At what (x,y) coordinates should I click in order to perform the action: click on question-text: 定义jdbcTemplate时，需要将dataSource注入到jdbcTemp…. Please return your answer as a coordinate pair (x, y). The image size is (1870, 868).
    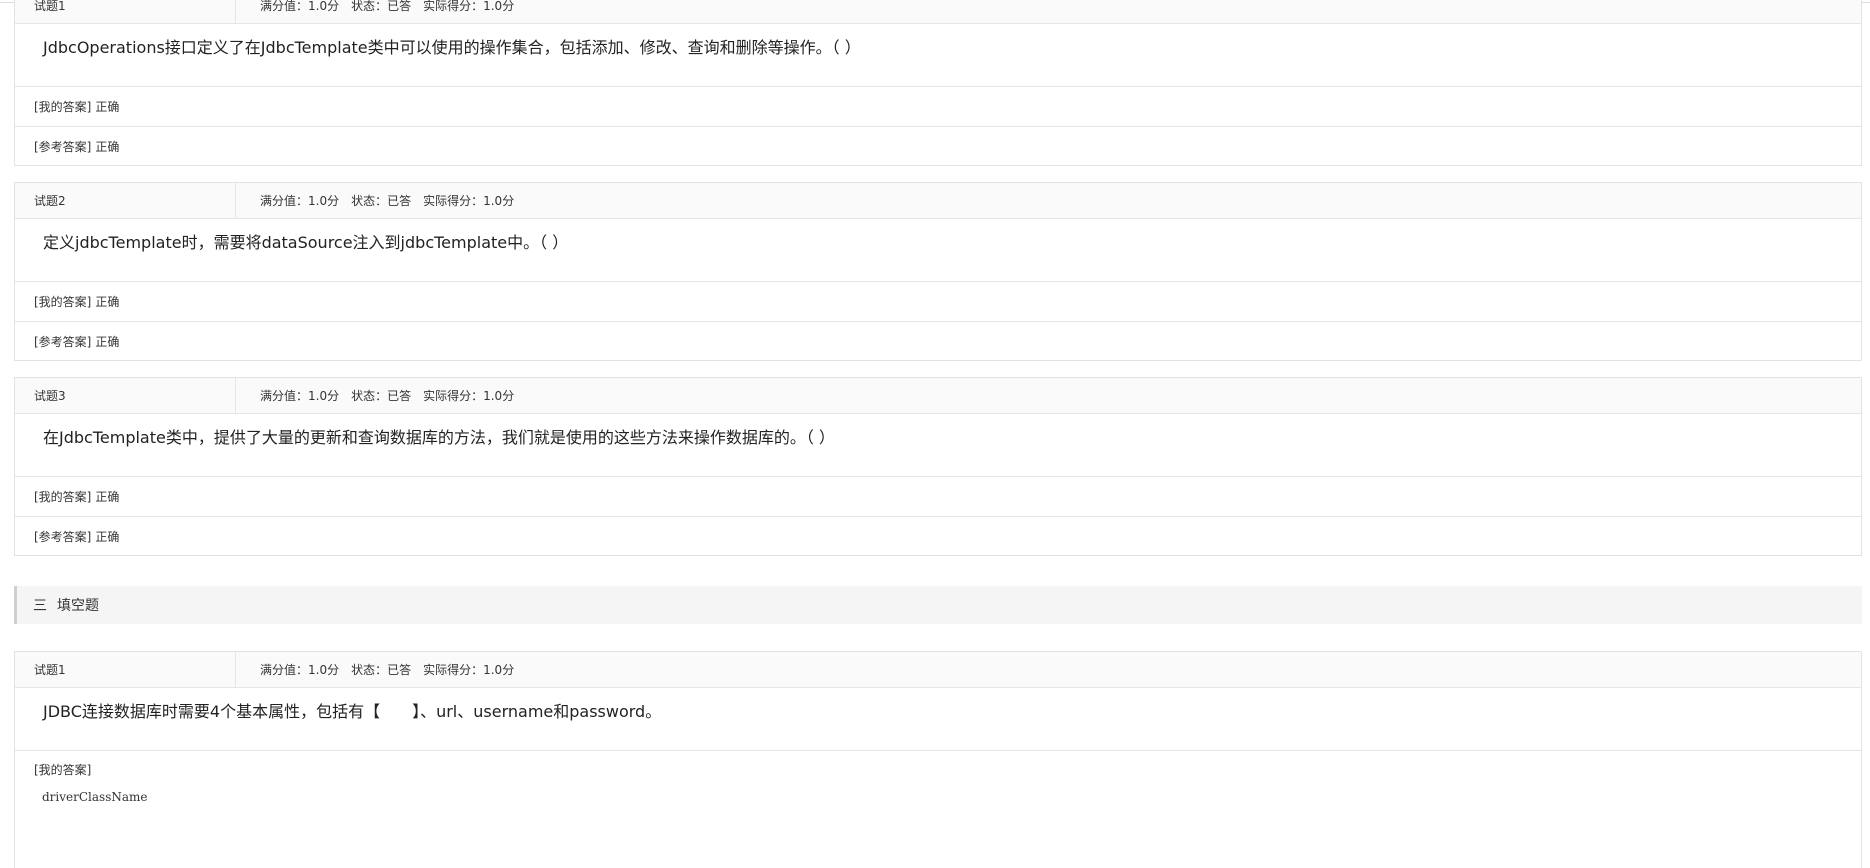
    Looking at the image, I should click on (938, 250).